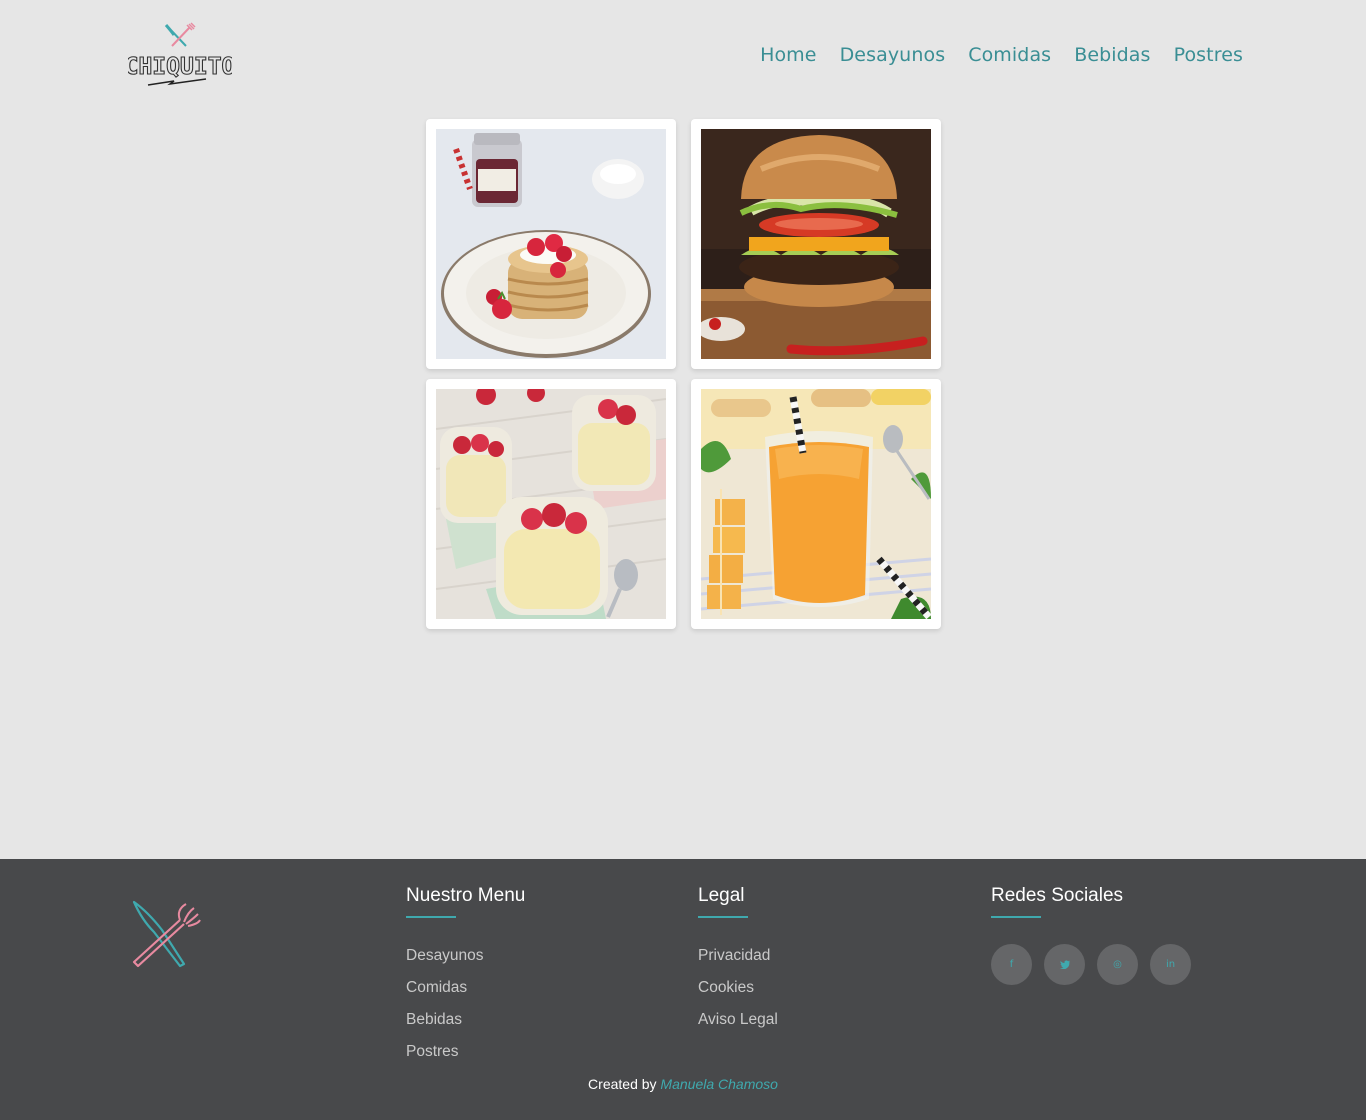 The height and width of the screenshot is (1120, 1366). I want to click on credit-author-link: Manuela Chamoso, so click(719, 1084).